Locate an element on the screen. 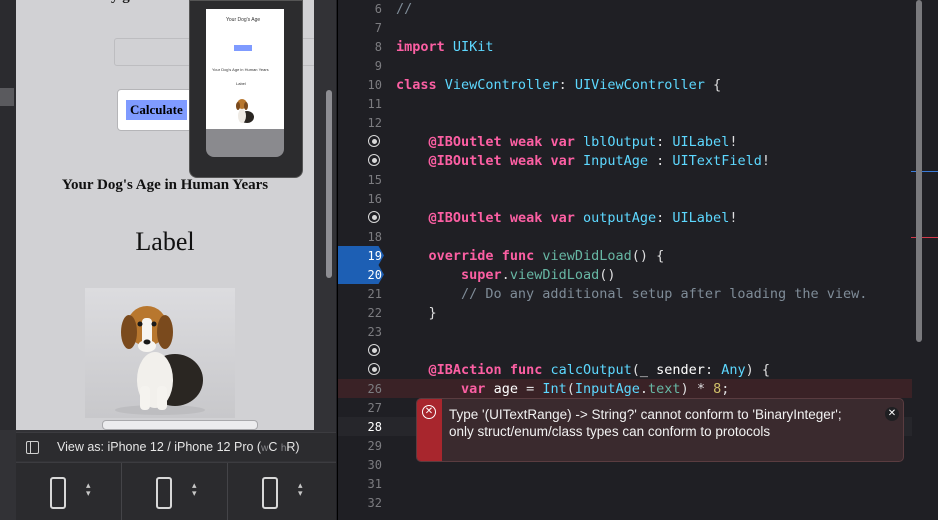 This screenshot has height=520, width=938. device-picker: ▴ ▾ ▴ ▾ ▴ ▾ is located at coordinates (176, 491).